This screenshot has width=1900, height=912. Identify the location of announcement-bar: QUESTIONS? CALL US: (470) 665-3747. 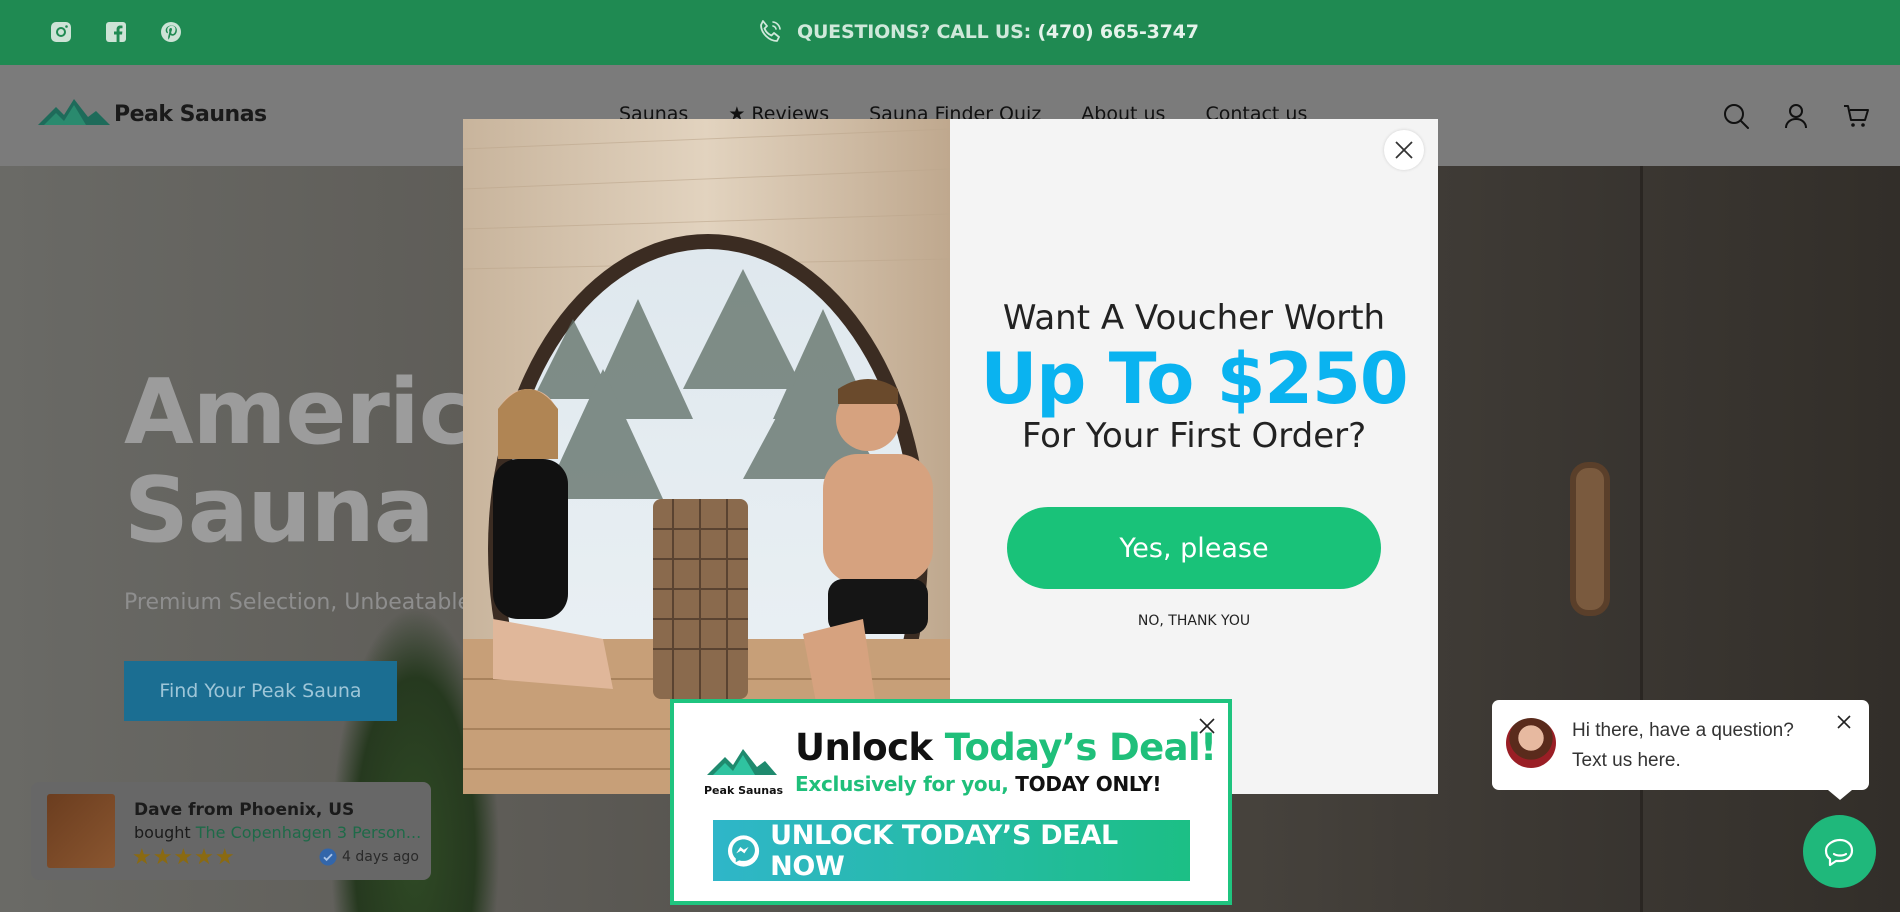
(950, 32).